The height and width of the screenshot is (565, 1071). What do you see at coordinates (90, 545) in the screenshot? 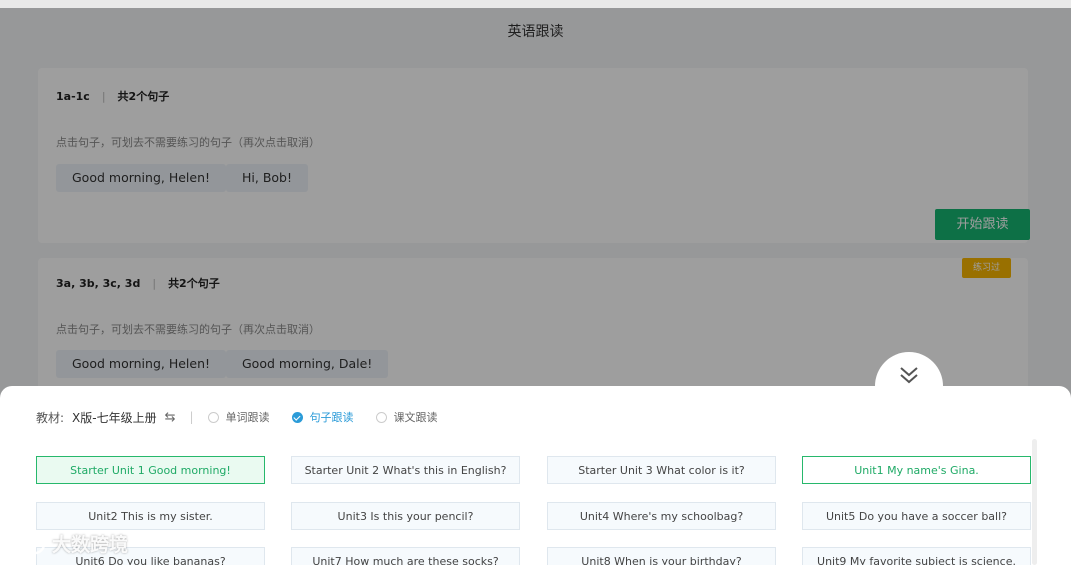
I see `watermark-text: 大数跨境` at bounding box center [90, 545].